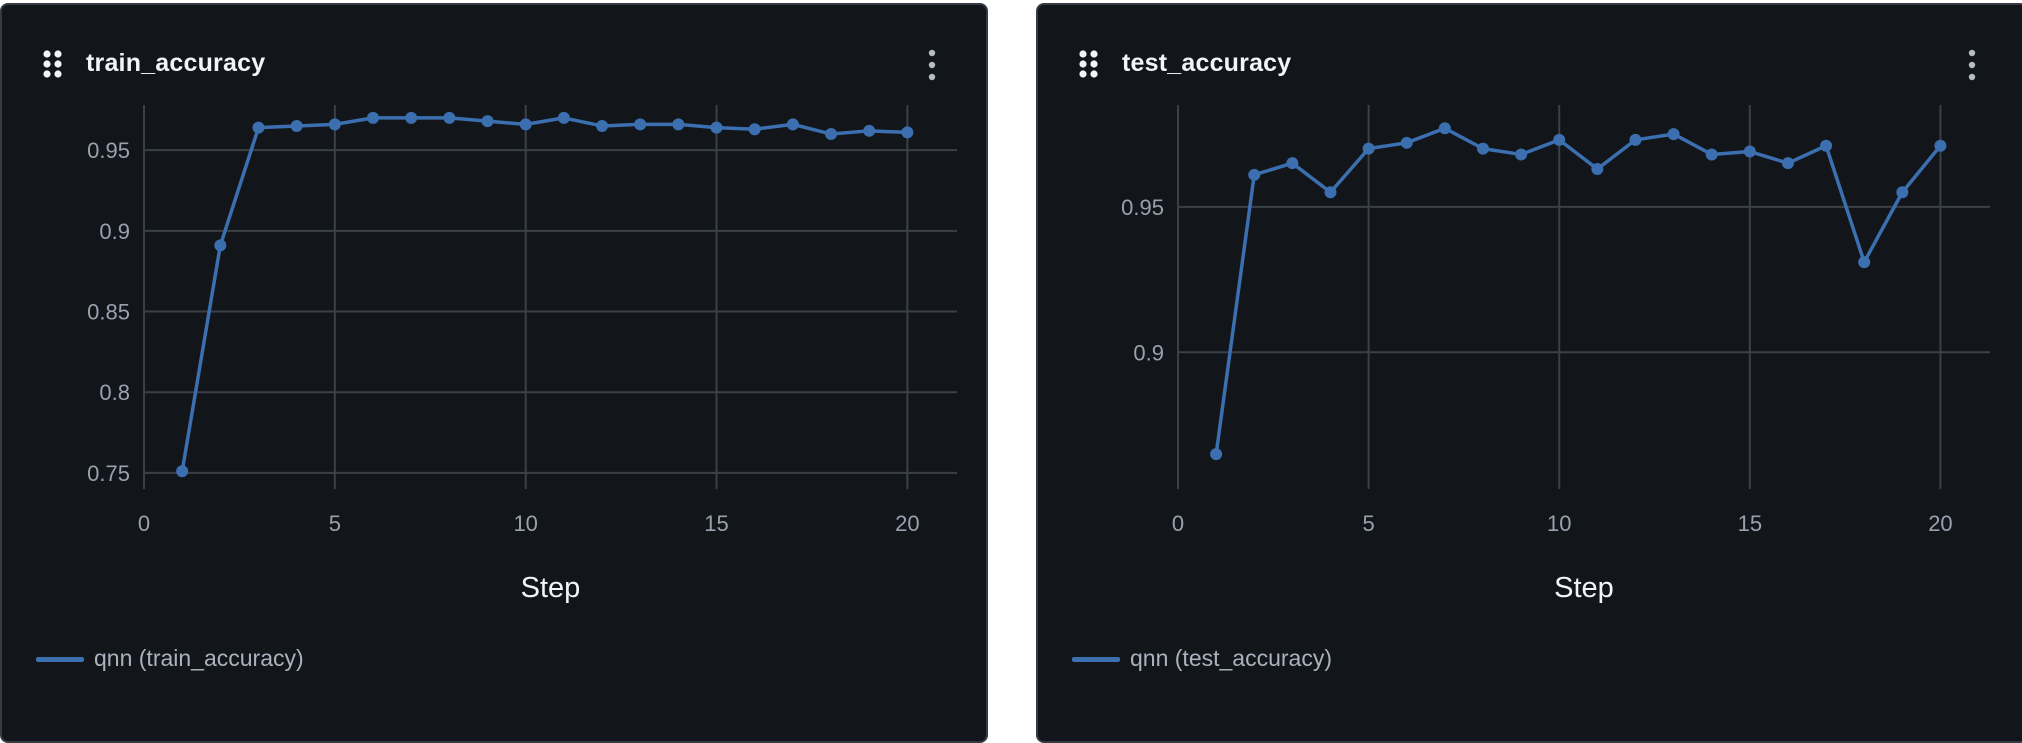 The width and height of the screenshot is (2022, 743). I want to click on y-tick-label: 0.8, so click(114, 392).